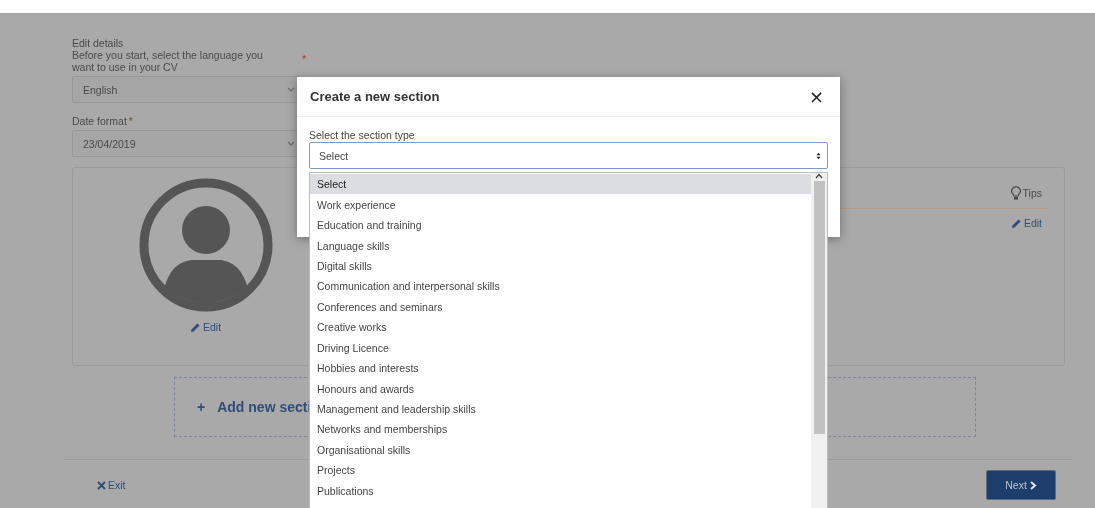 The width and height of the screenshot is (1095, 508). What do you see at coordinates (186, 143) in the screenshot?
I see `date-format-select: 23/04/2019` at bounding box center [186, 143].